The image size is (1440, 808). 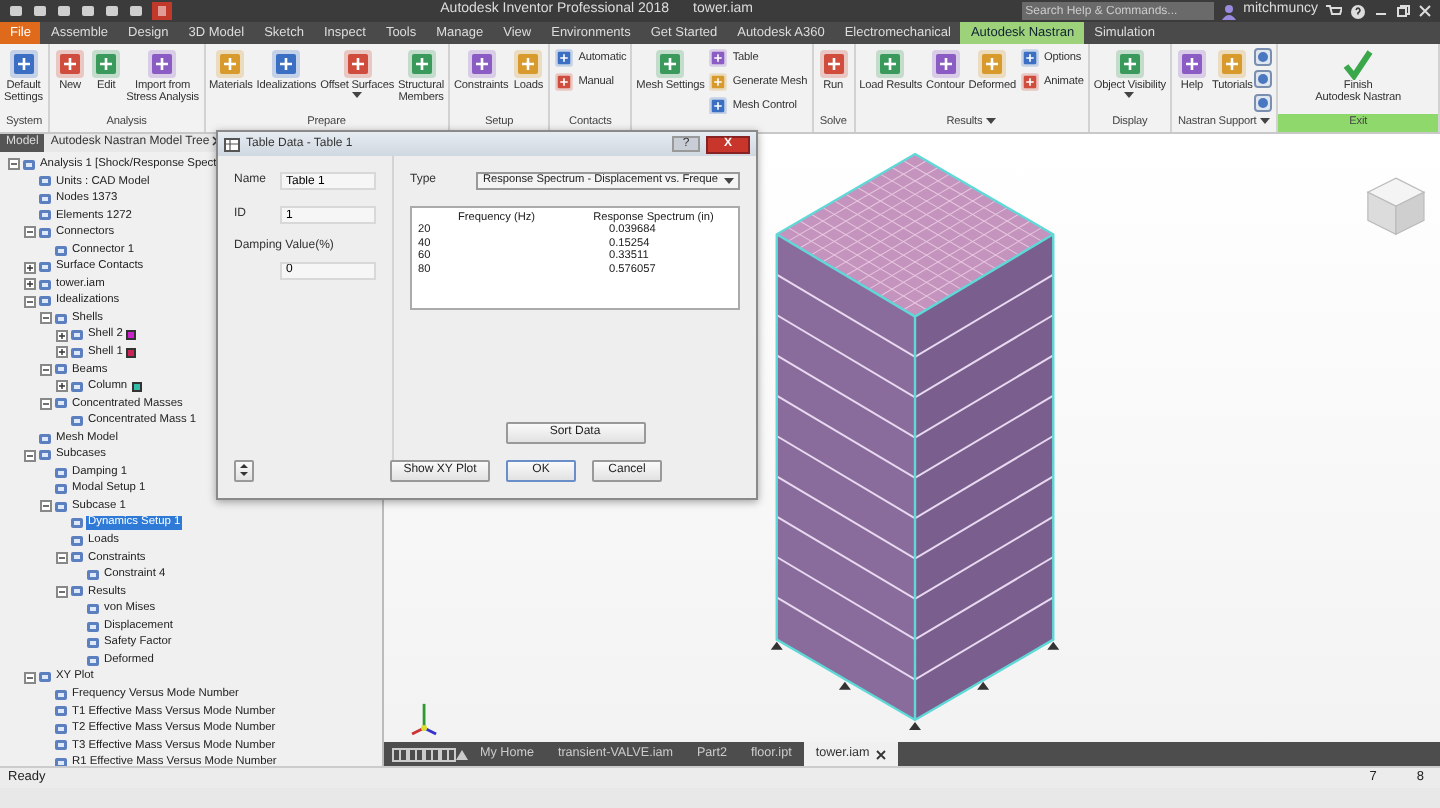 What do you see at coordinates (162, 11) in the screenshot?
I see `app-logo-icon` at bounding box center [162, 11].